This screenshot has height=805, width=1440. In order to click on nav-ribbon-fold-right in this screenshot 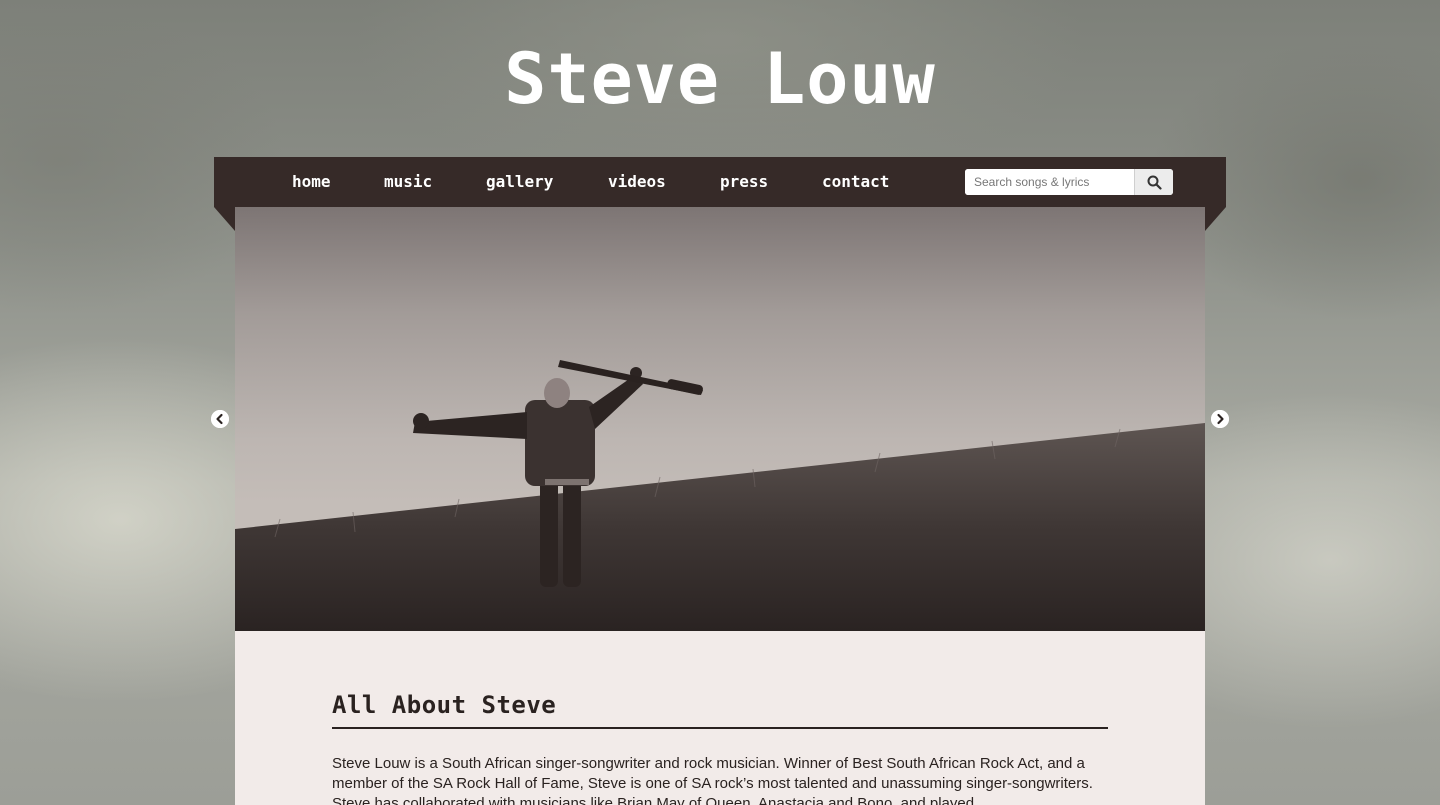, I will do `click(1215, 219)`.